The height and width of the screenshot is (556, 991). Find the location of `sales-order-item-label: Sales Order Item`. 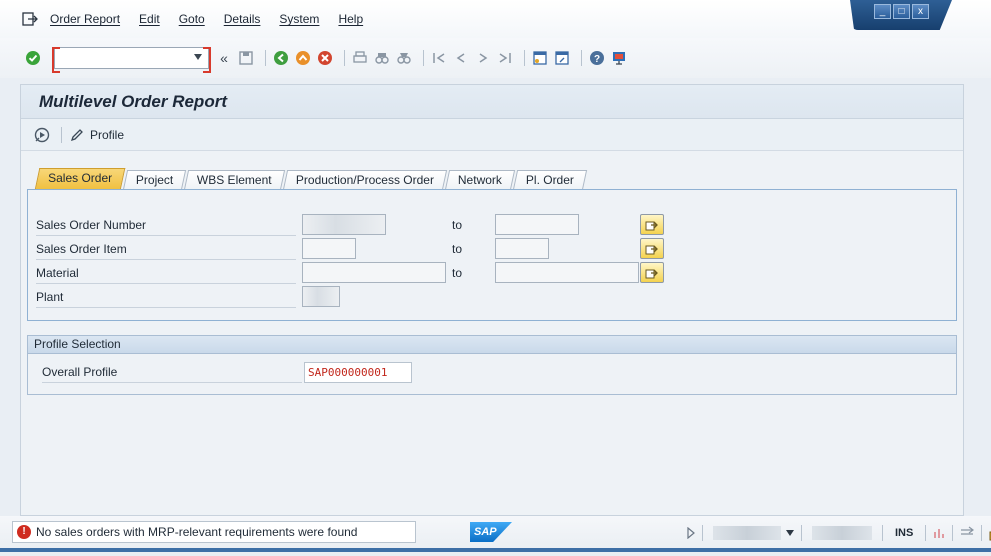

sales-order-item-label: Sales Order Item is located at coordinates (166, 251).